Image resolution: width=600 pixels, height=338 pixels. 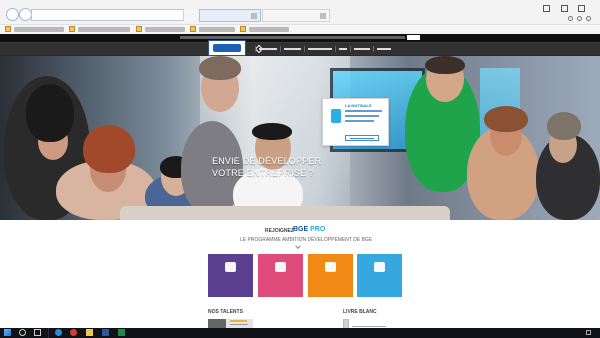 I want to click on address-bar, so click(x=113, y=15).